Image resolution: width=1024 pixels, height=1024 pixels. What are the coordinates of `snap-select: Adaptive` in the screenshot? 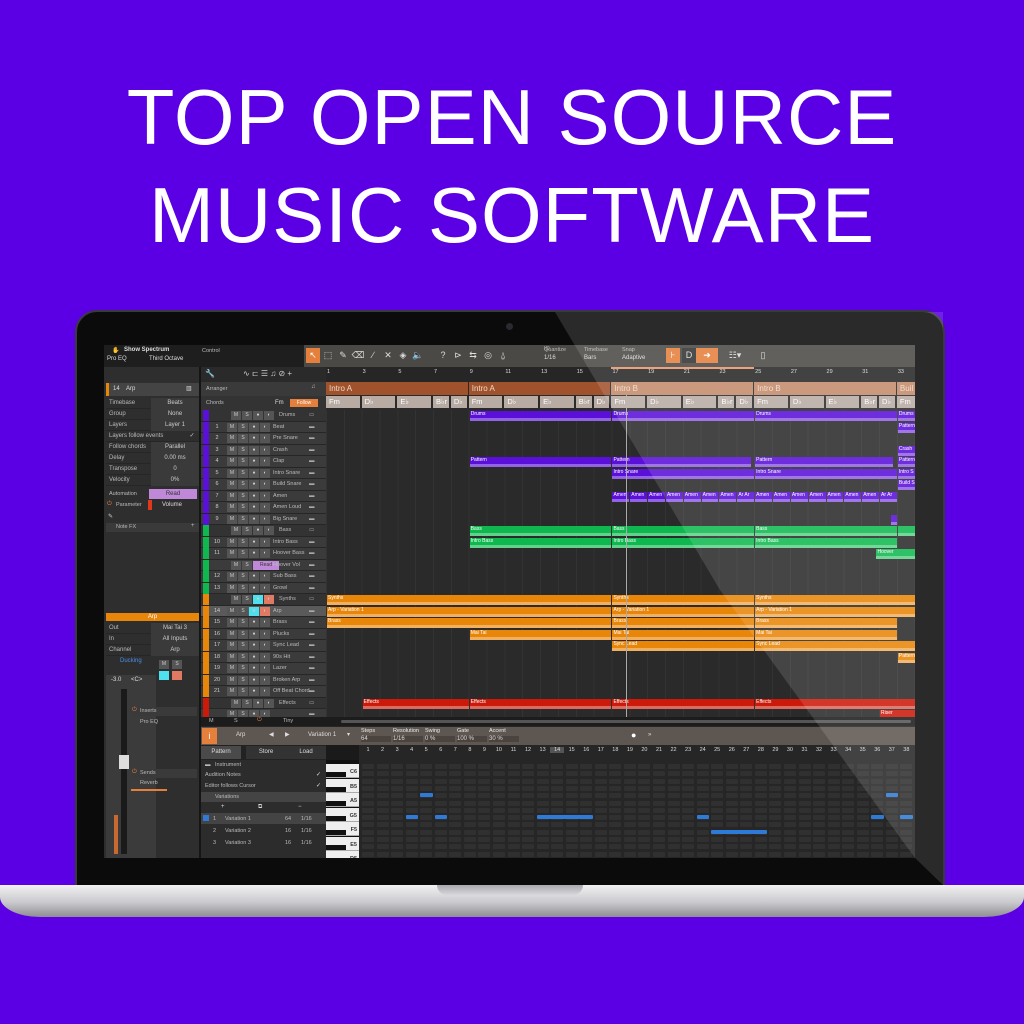 It's located at (633, 358).